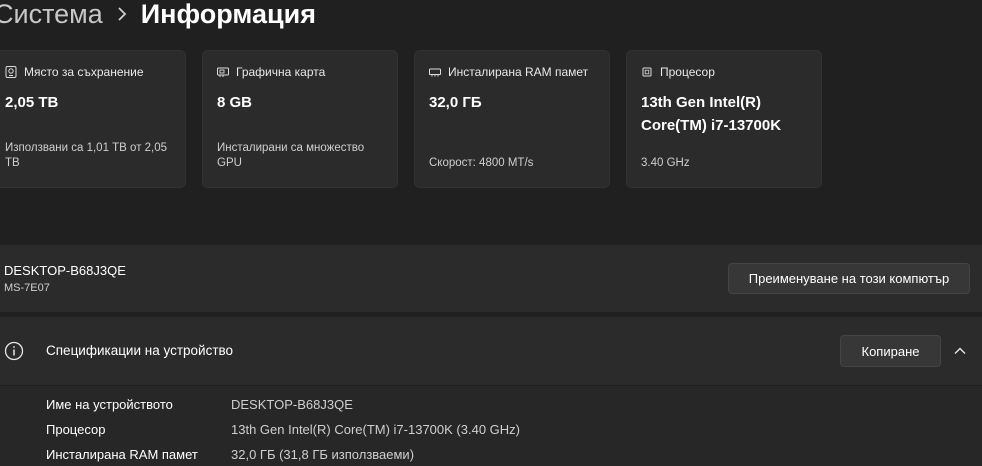 The width and height of the screenshot is (982, 466). Describe the element at coordinates (122, 14) in the screenshot. I see `chevron-right-icon` at that location.